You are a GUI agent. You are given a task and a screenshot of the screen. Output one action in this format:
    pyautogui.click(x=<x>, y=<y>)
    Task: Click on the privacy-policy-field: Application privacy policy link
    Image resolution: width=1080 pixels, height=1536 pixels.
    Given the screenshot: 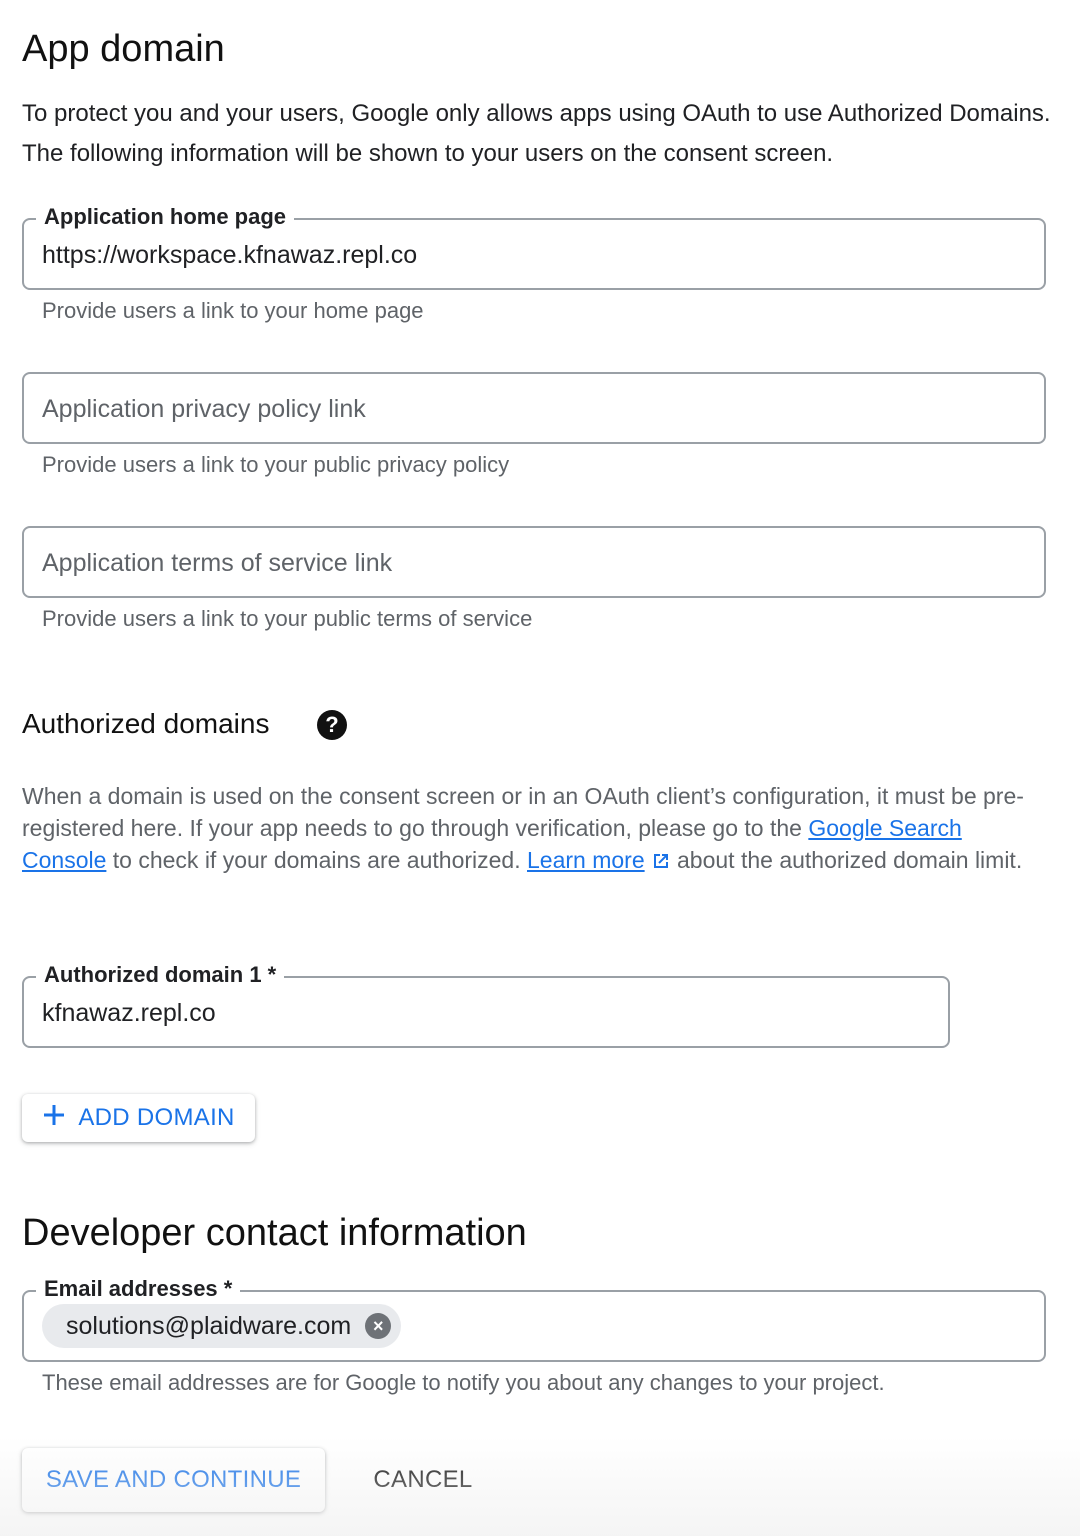 What is the action you would take?
    pyautogui.click(x=534, y=408)
    